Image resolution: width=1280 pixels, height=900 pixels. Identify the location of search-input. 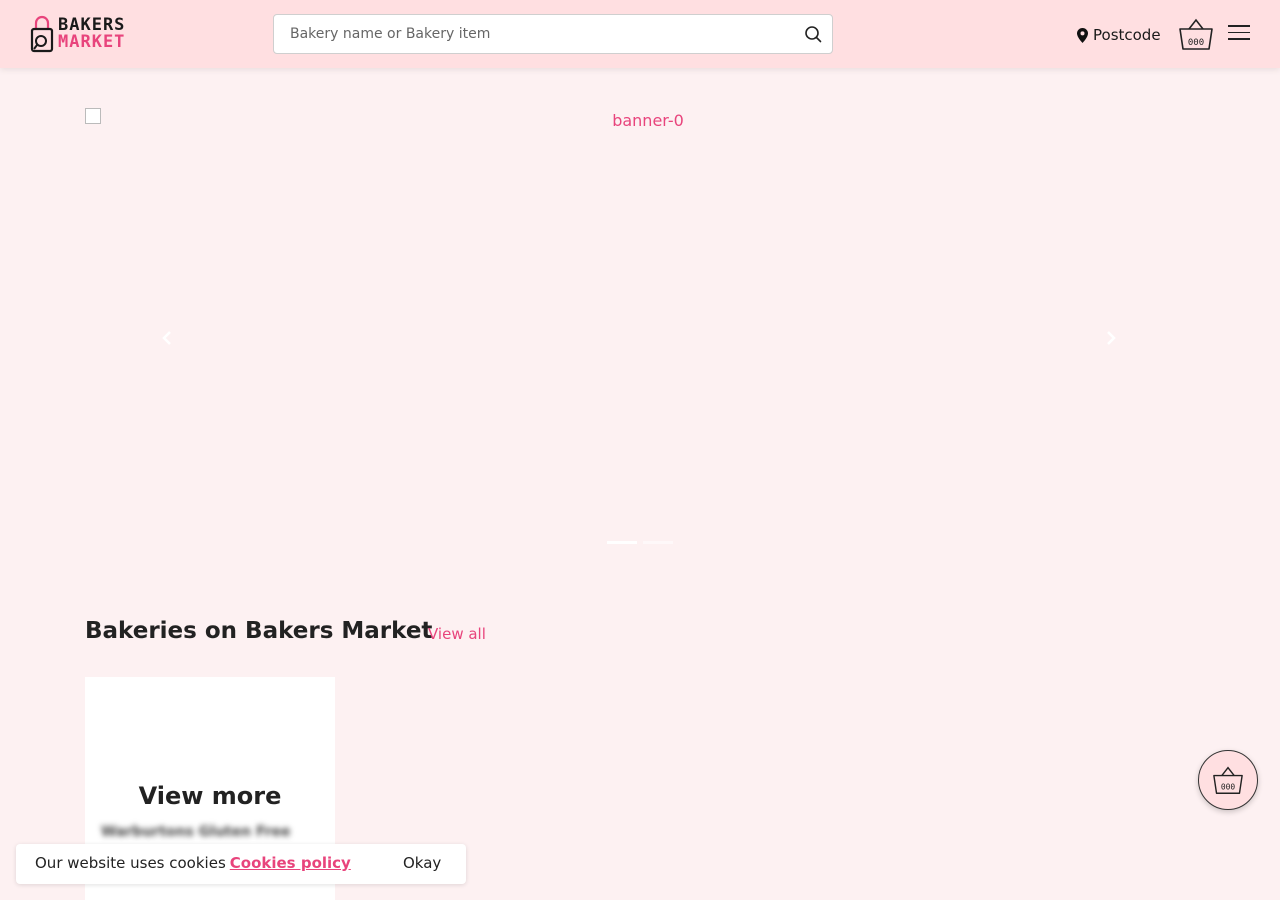
(529, 34).